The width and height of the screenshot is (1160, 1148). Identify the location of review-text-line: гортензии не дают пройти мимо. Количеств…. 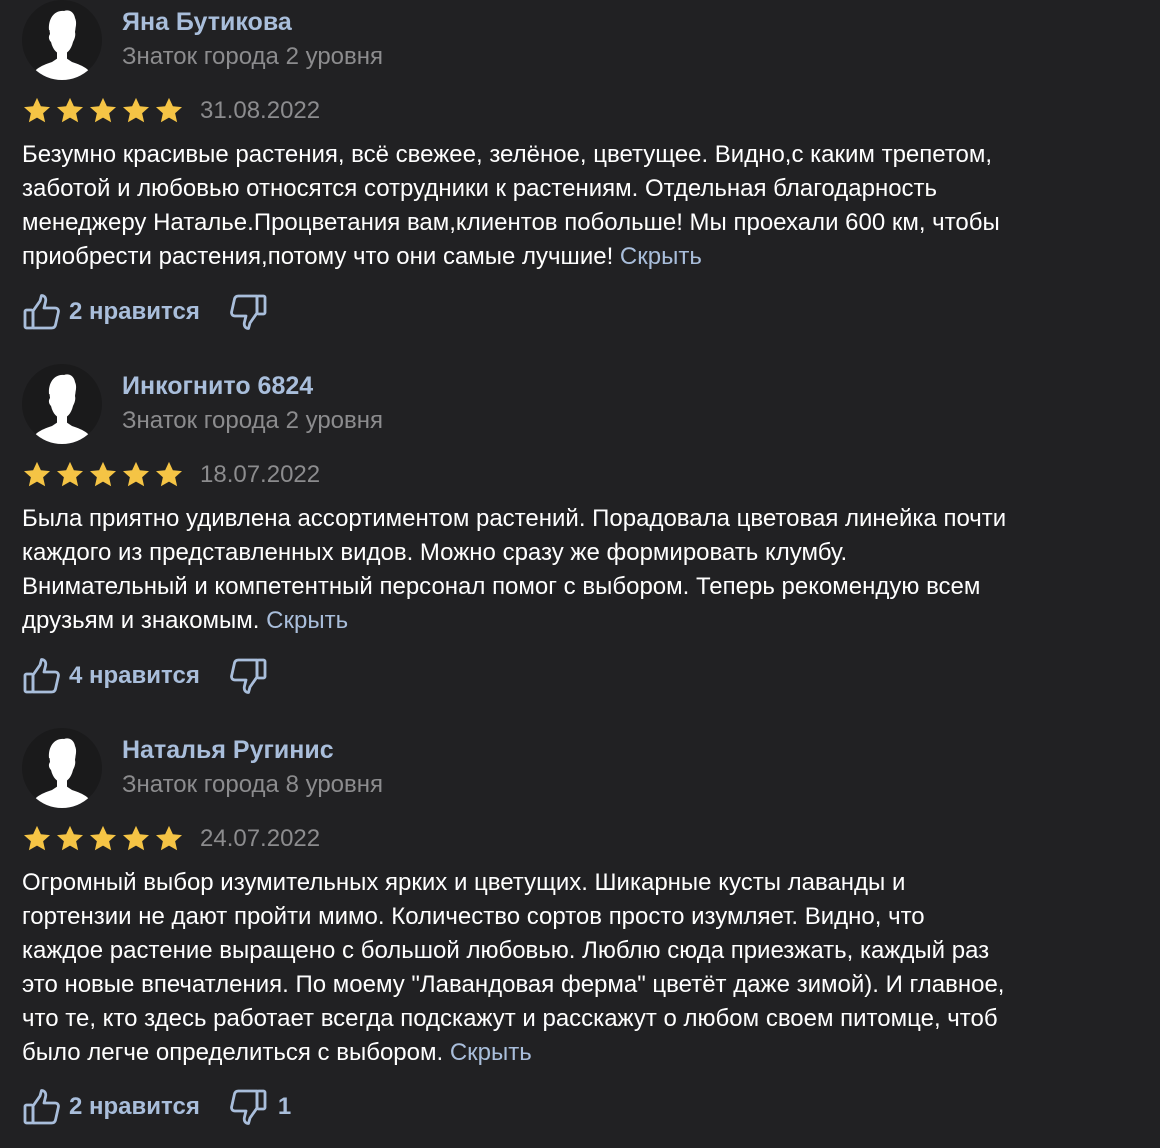
(473, 916).